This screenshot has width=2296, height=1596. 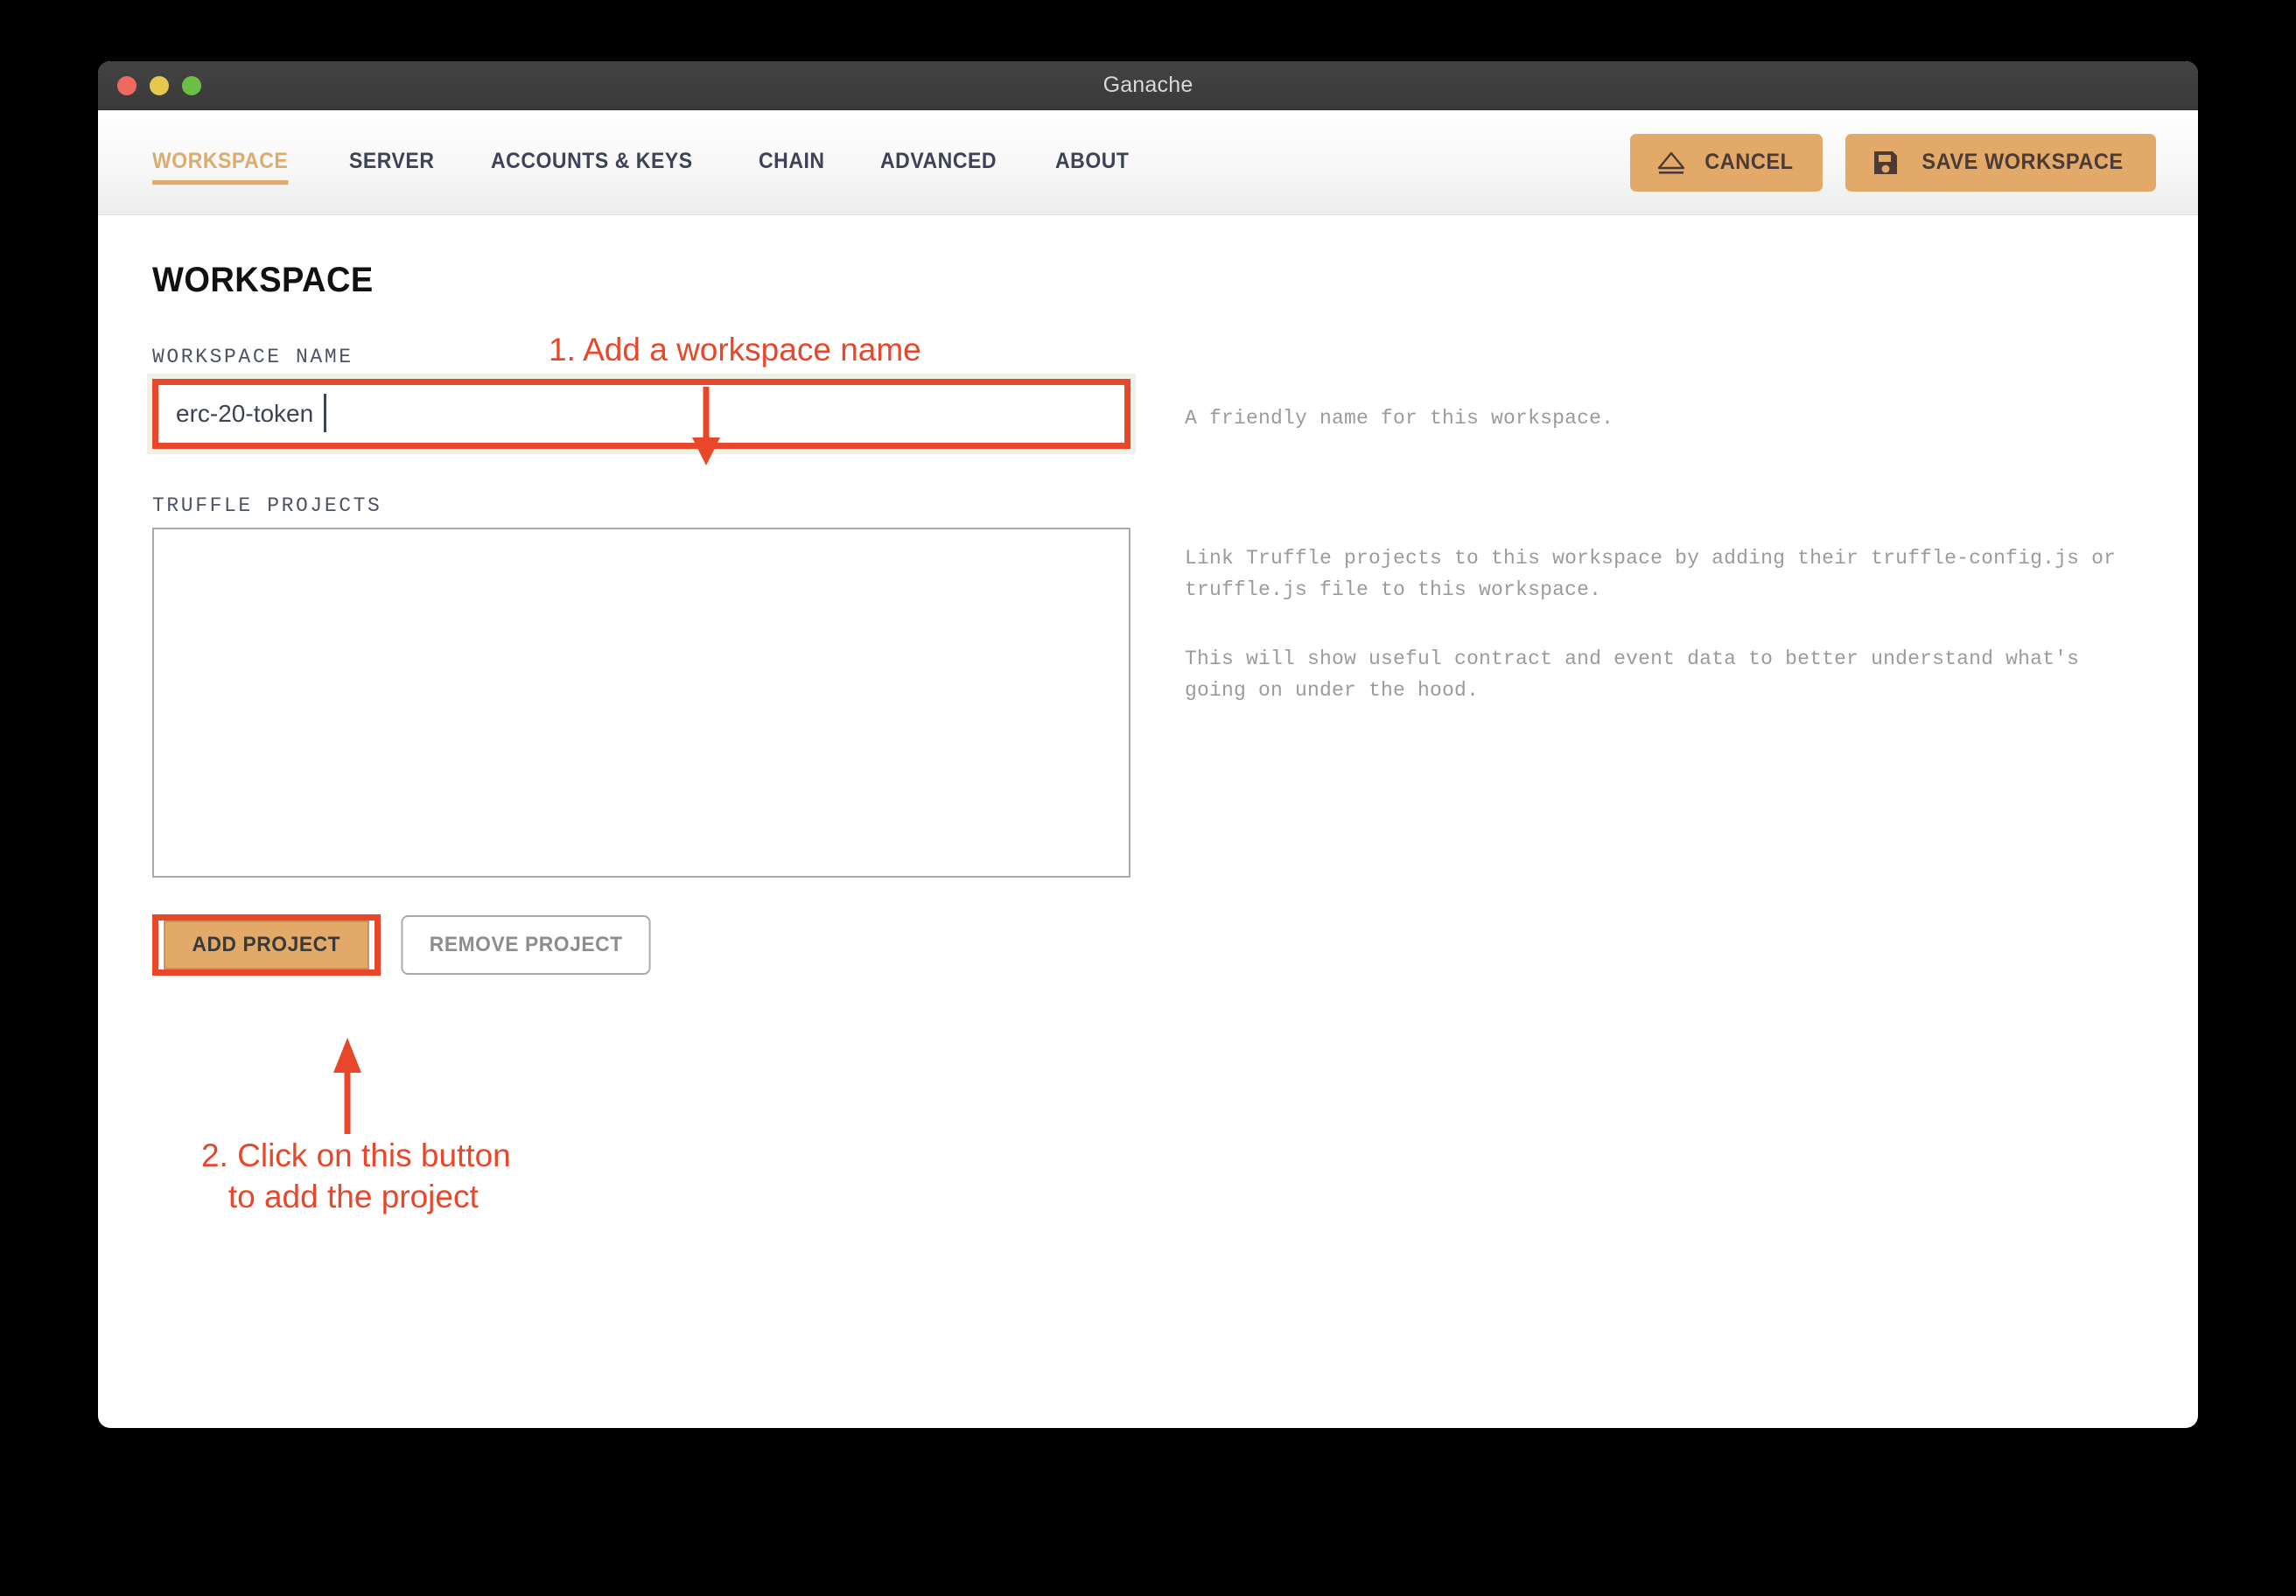 I want to click on tab-chain: CHAIN, so click(x=792, y=162).